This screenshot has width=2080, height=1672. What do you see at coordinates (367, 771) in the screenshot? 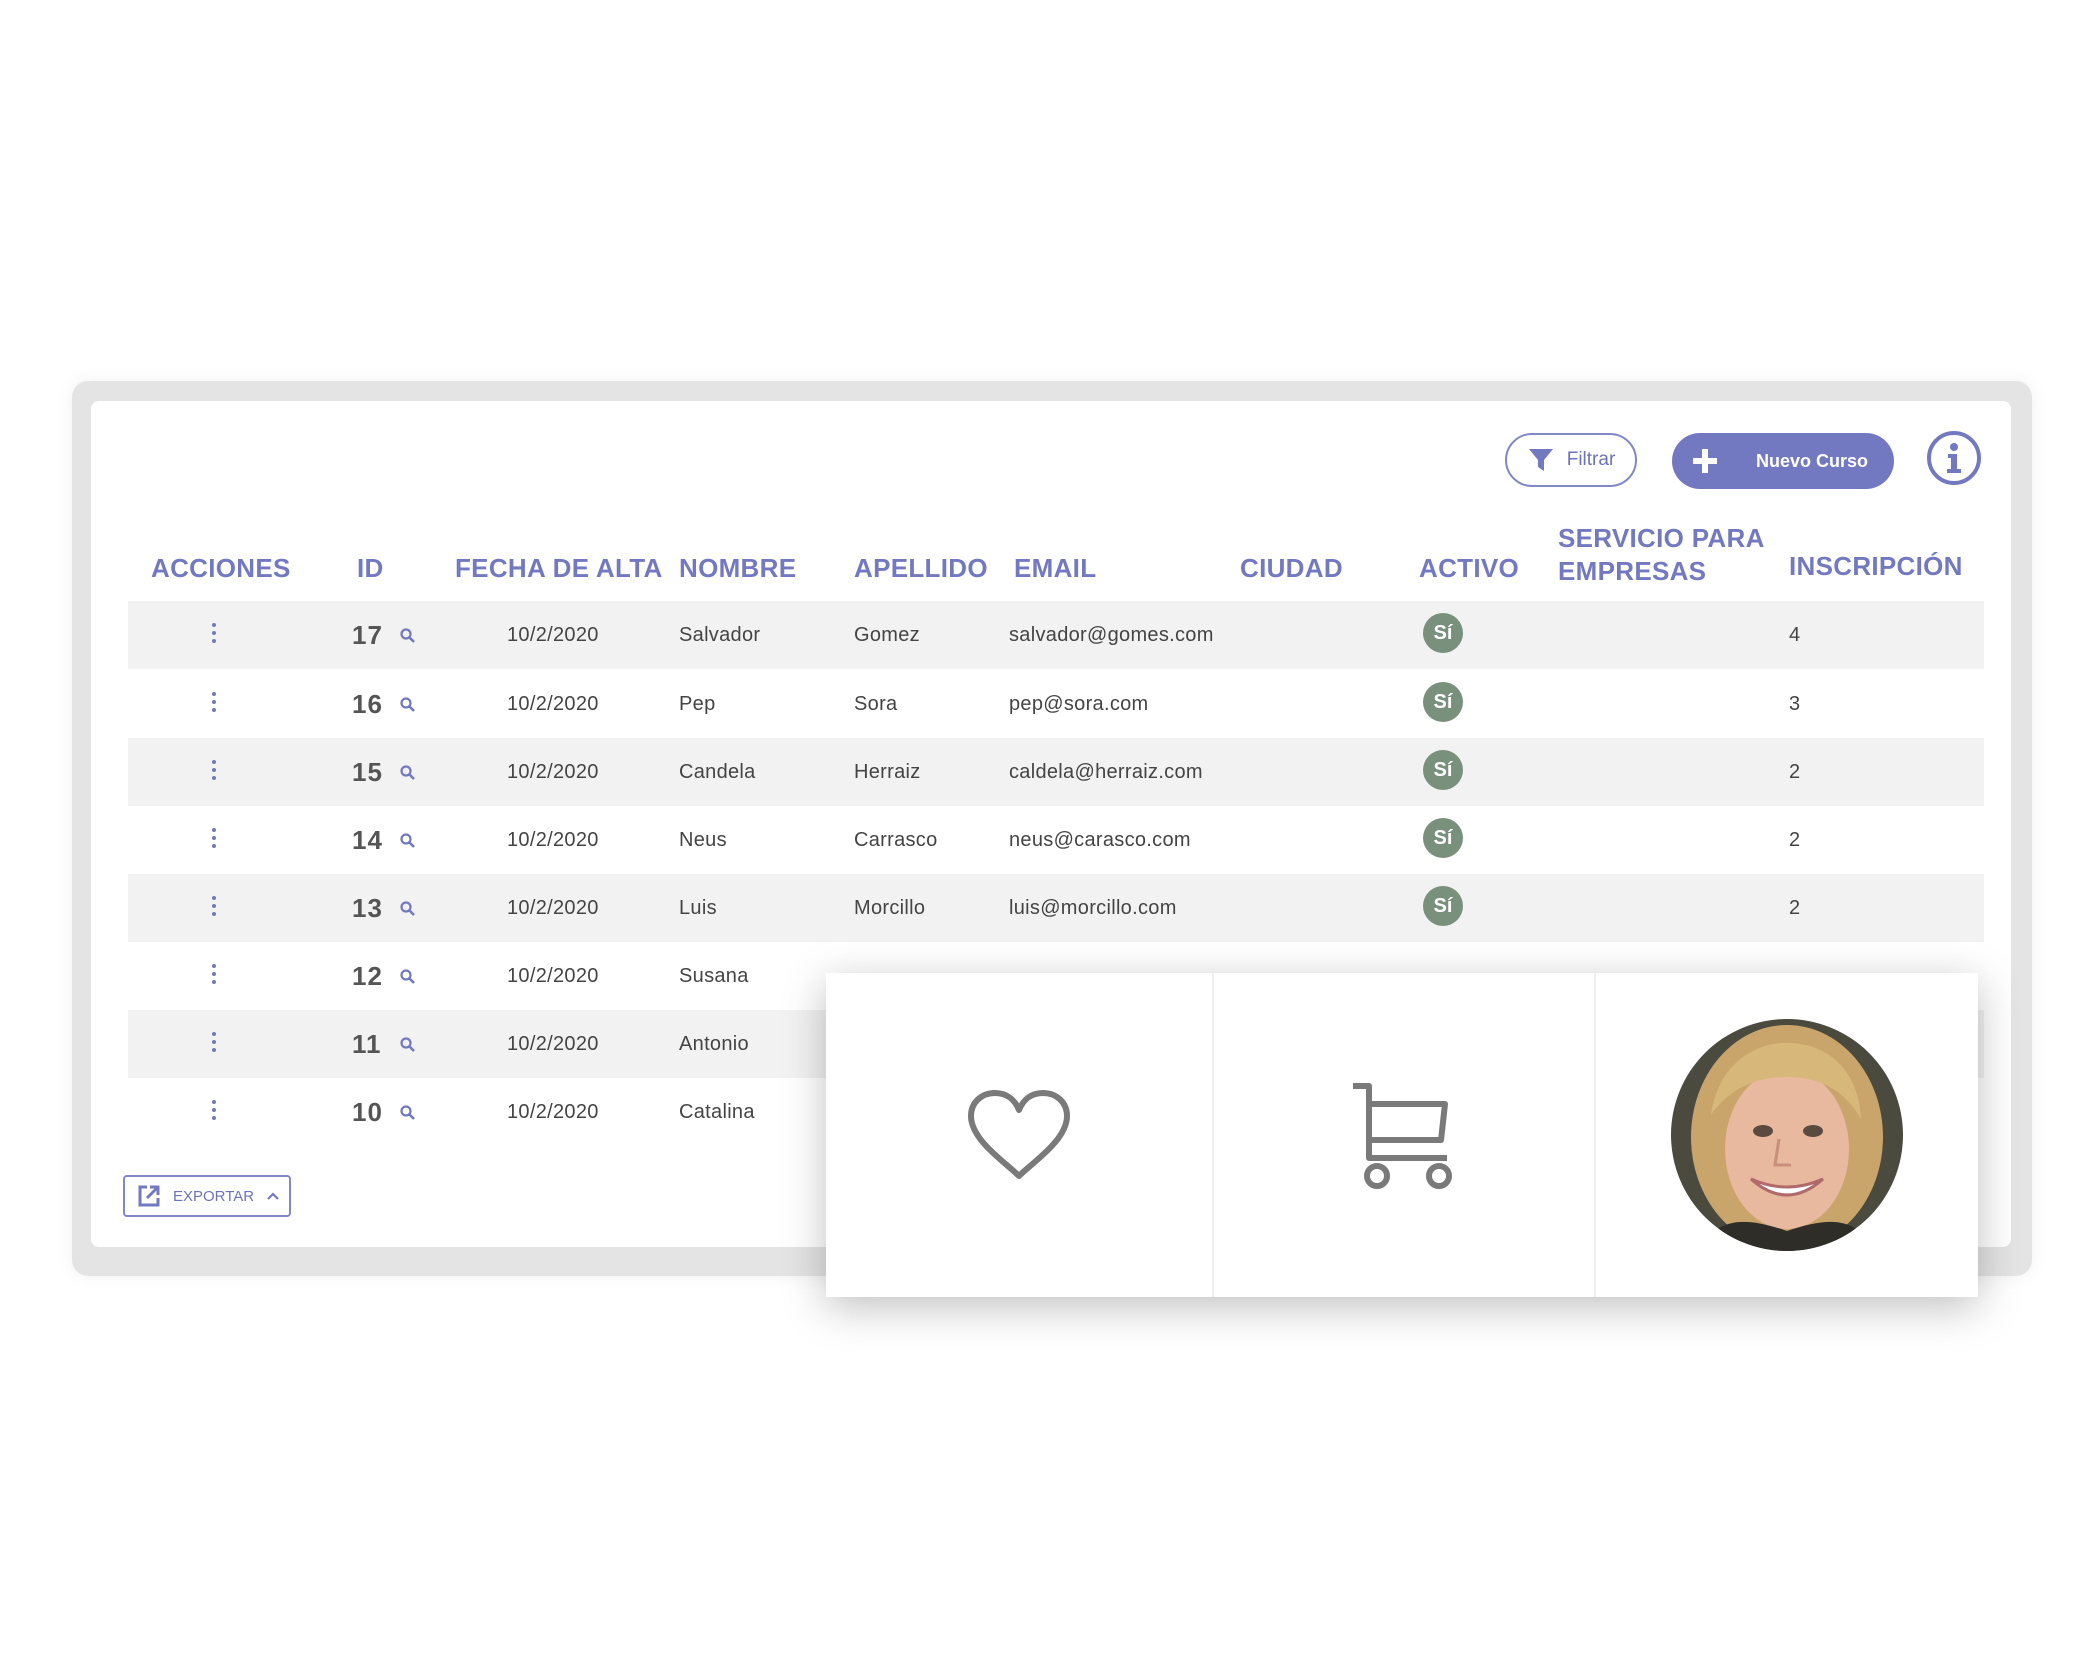
I see `row-id: 15` at bounding box center [367, 771].